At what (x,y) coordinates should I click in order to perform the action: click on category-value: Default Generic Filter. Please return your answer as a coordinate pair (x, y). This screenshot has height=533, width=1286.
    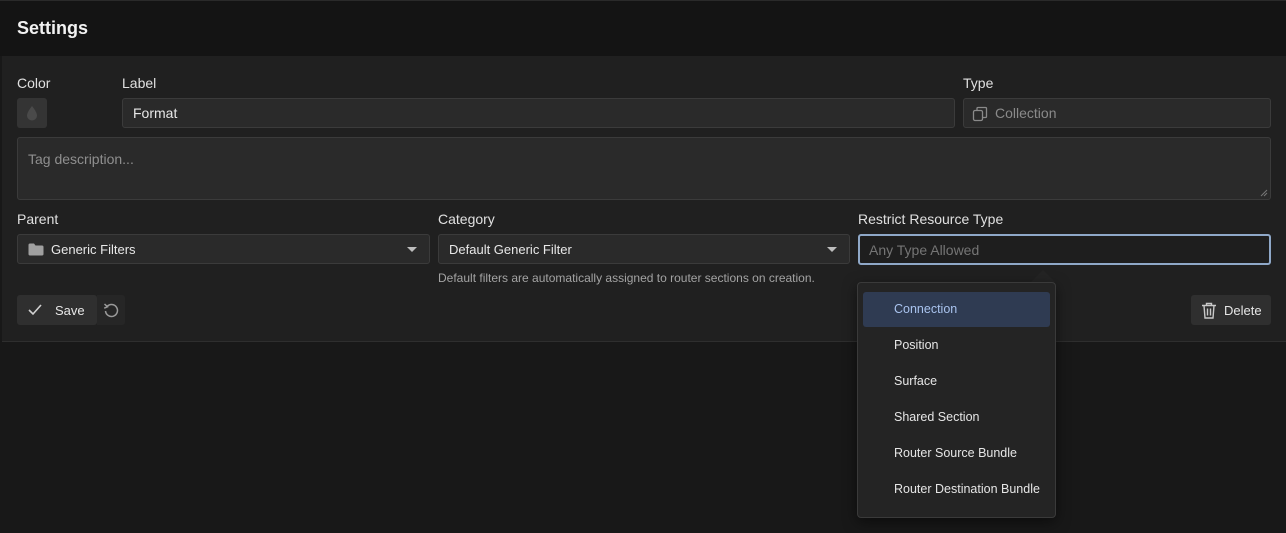
    Looking at the image, I should click on (510, 249).